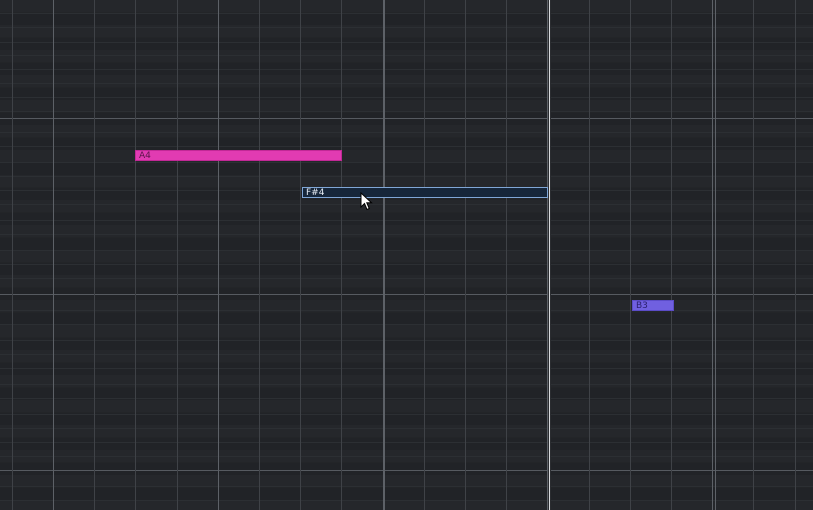 This screenshot has height=510, width=813. Describe the element at coordinates (145, 156) in the screenshot. I see `note-label: A4` at that location.